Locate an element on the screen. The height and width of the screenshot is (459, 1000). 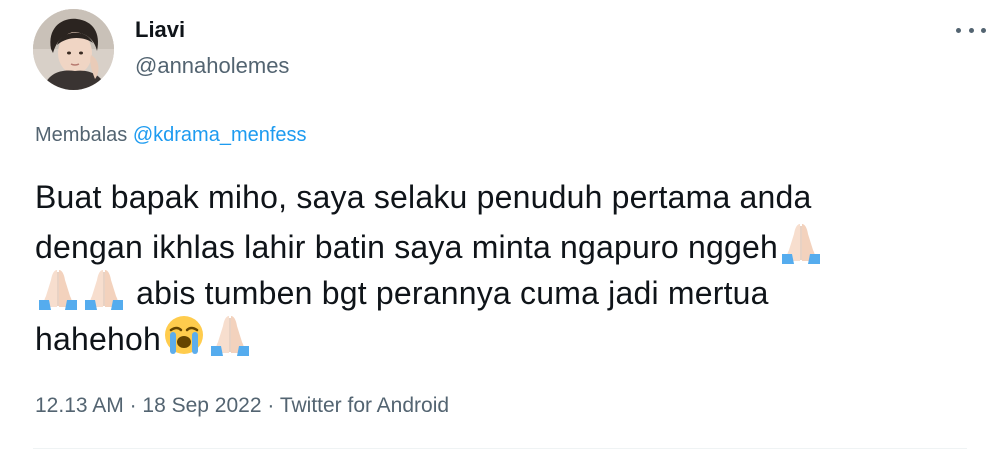
reply-mention-link: @kdrama_menfess is located at coordinates (220, 135).